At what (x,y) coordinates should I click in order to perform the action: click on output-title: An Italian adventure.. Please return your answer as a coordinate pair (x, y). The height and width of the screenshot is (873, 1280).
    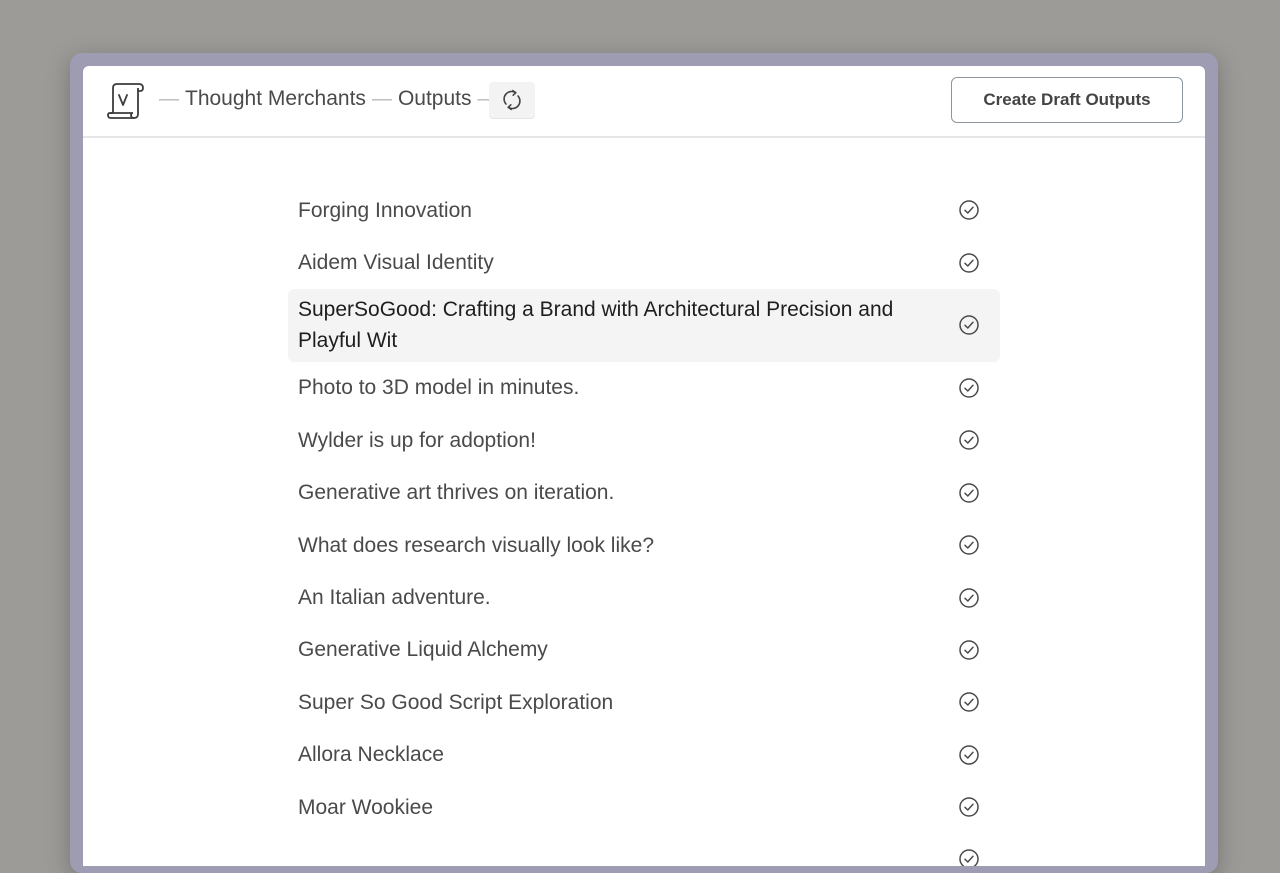
    Looking at the image, I should click on (394, 598).